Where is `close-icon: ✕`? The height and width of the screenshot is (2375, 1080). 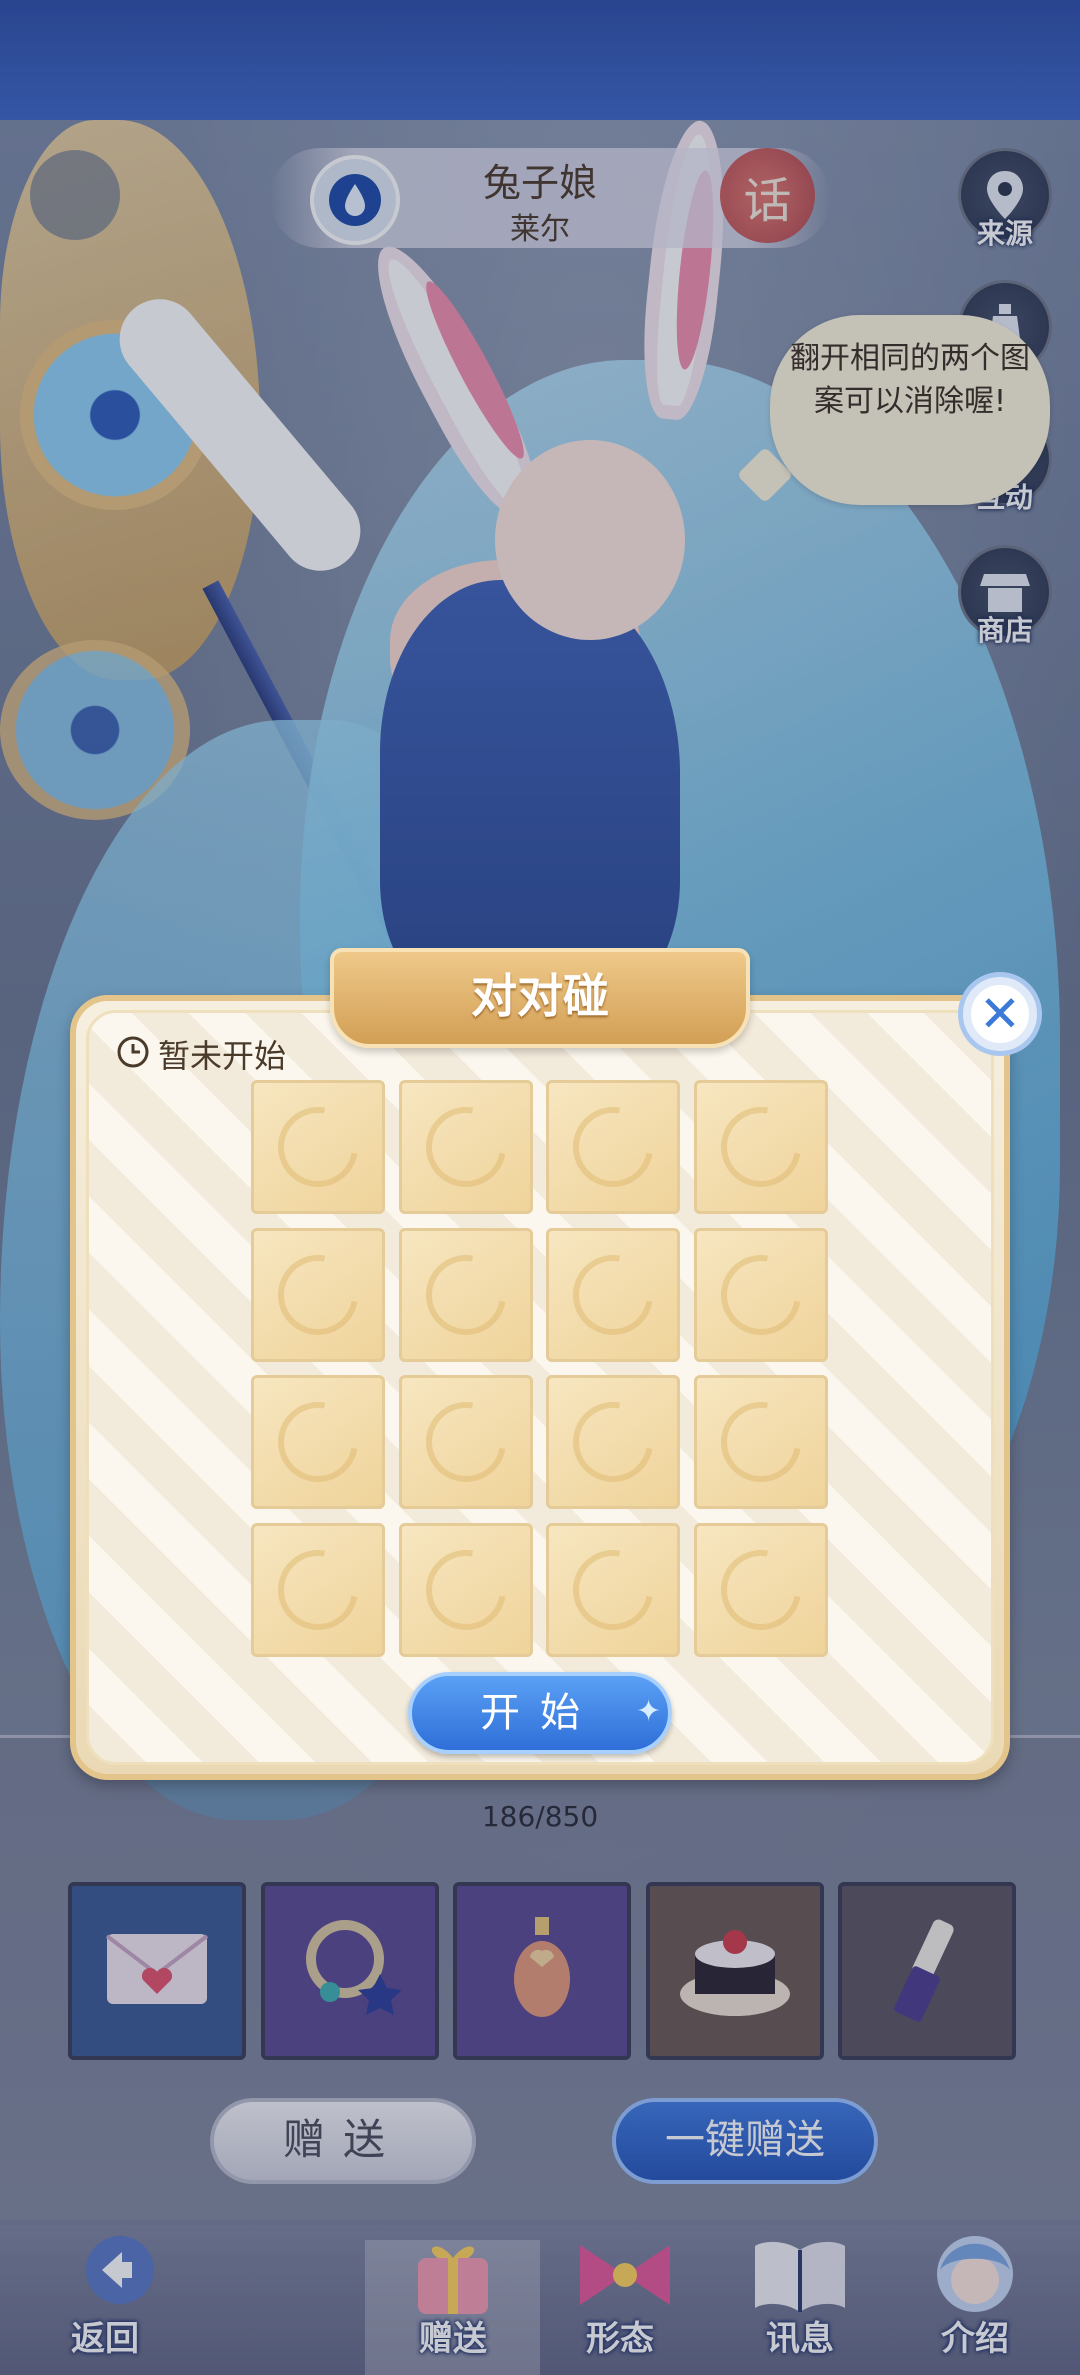 close-icon: ✕ is located at coordinates (1000, 1014).